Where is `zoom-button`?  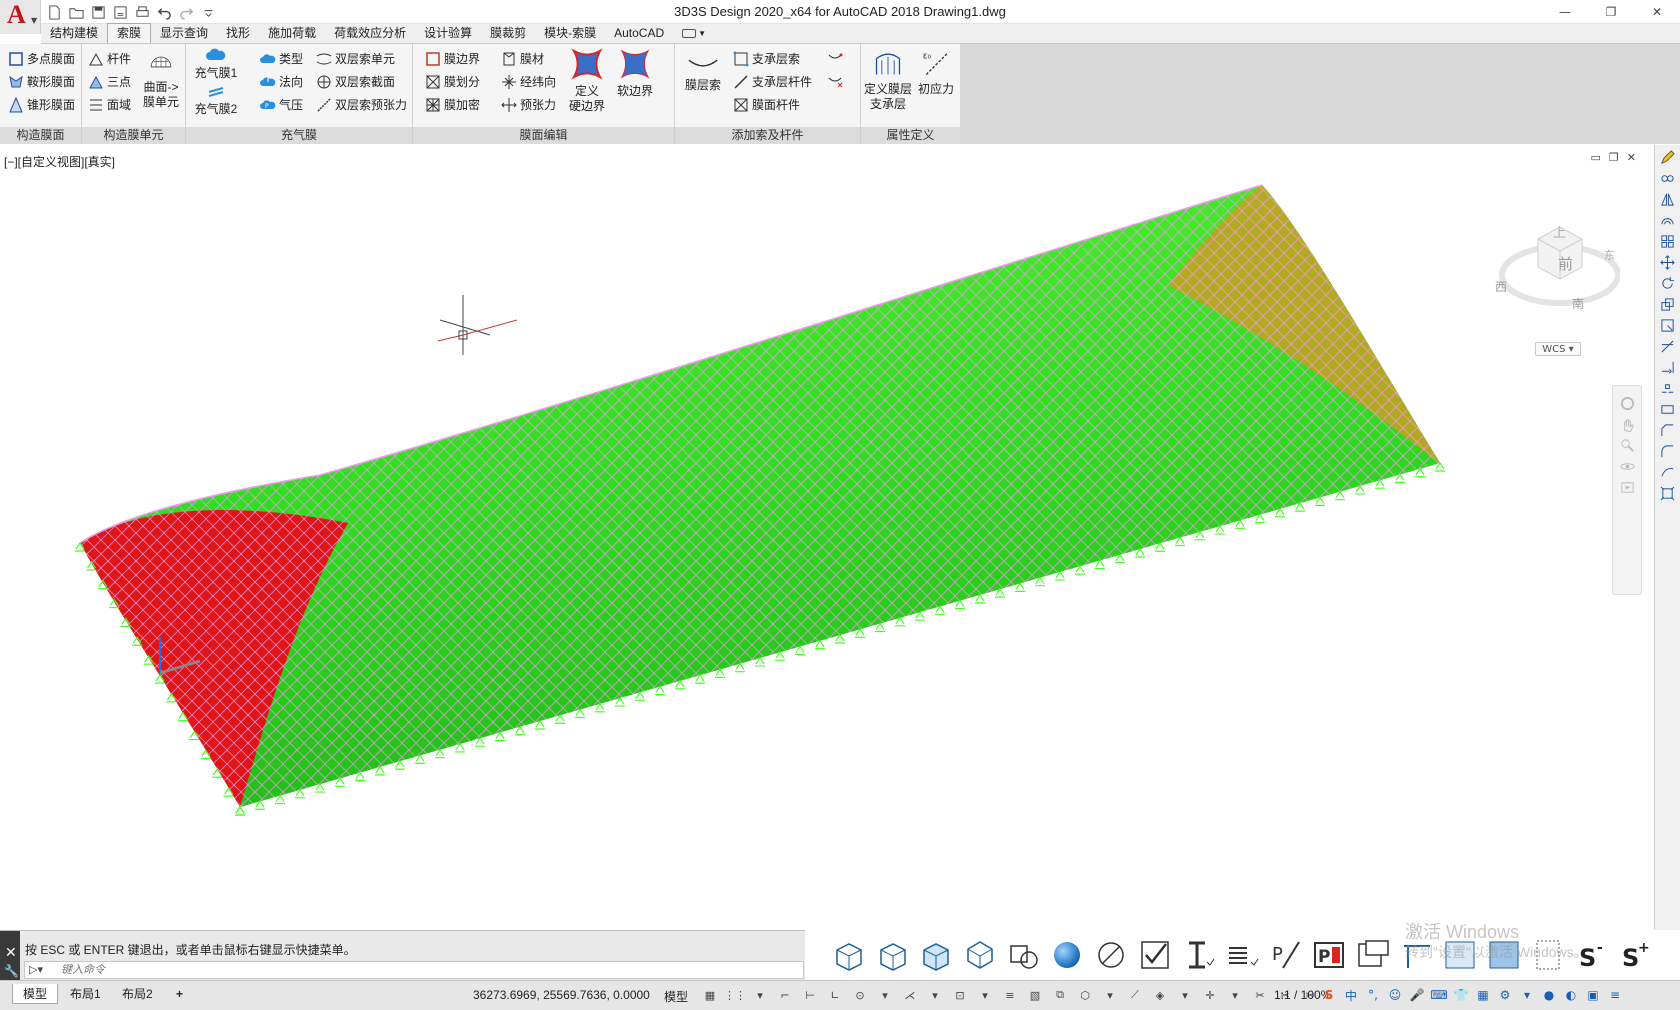
zoom-button is located at coordinates (1627, 445).